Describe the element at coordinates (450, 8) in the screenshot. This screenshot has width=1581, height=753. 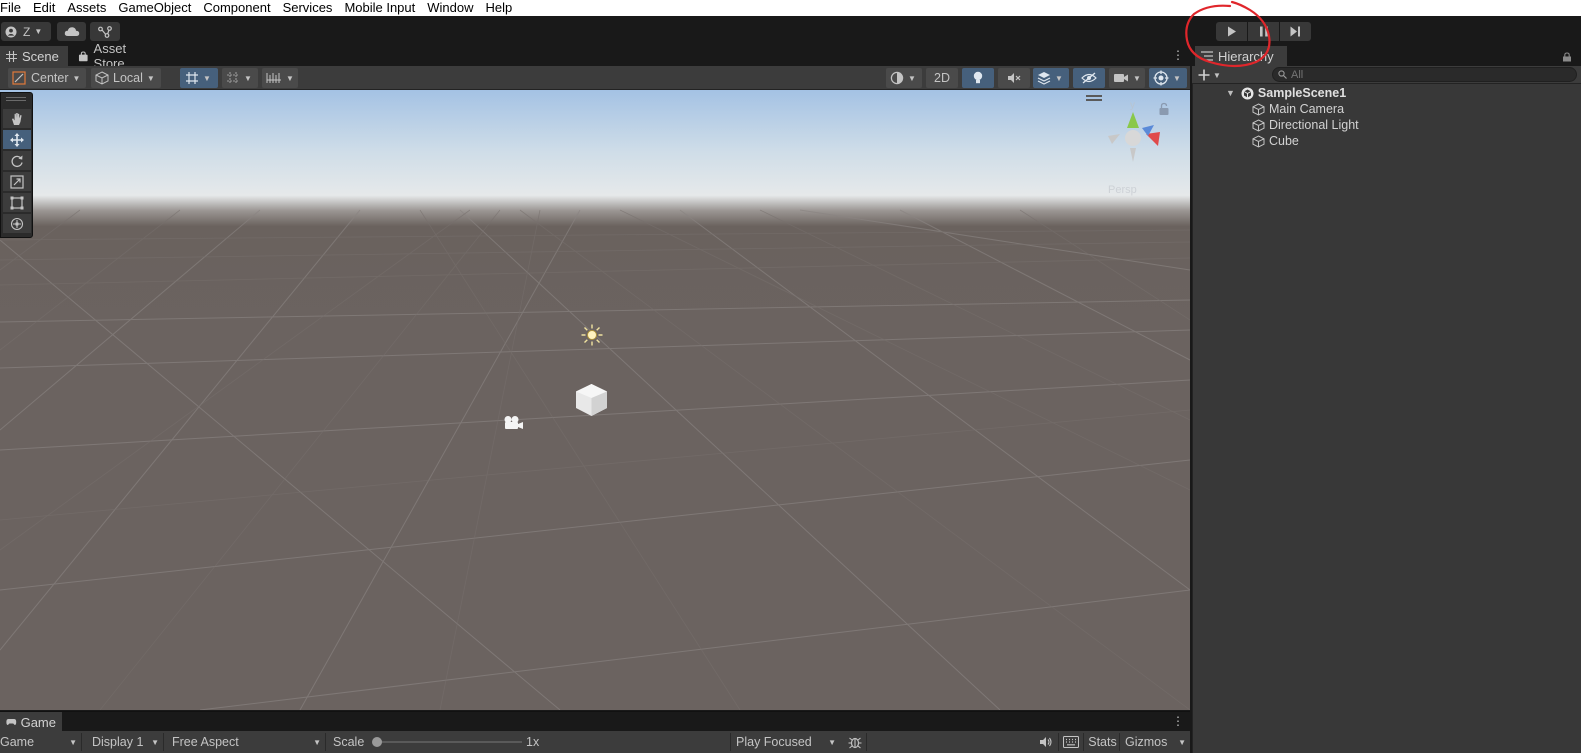
I see `menu-window: Window` at that location.